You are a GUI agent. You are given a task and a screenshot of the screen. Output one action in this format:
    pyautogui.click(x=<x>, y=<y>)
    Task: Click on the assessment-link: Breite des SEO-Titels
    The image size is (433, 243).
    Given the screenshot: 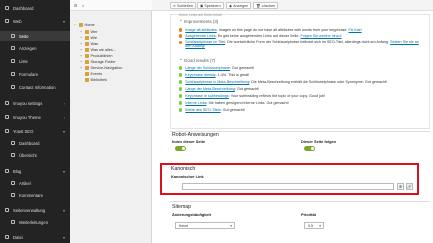 What is the action you would take?
    pyautogui.click(x=202, y=110)
    